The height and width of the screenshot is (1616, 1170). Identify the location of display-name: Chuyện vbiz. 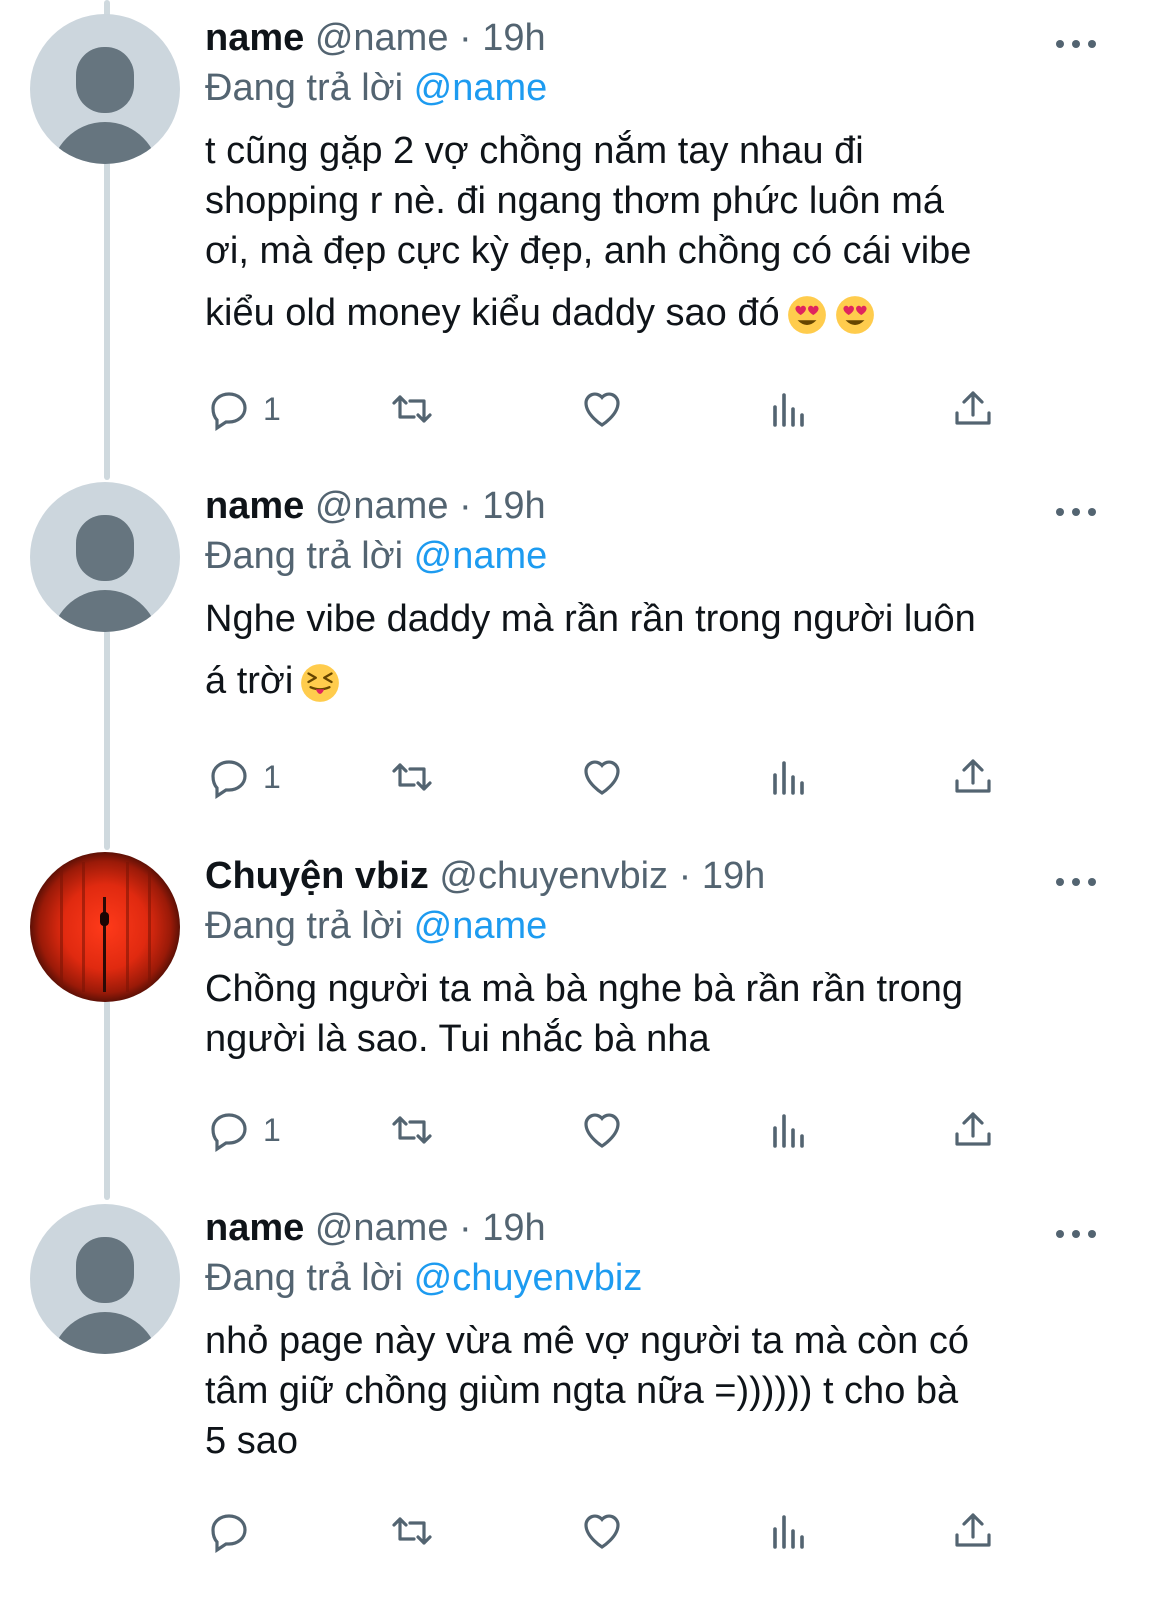
(317, 876).